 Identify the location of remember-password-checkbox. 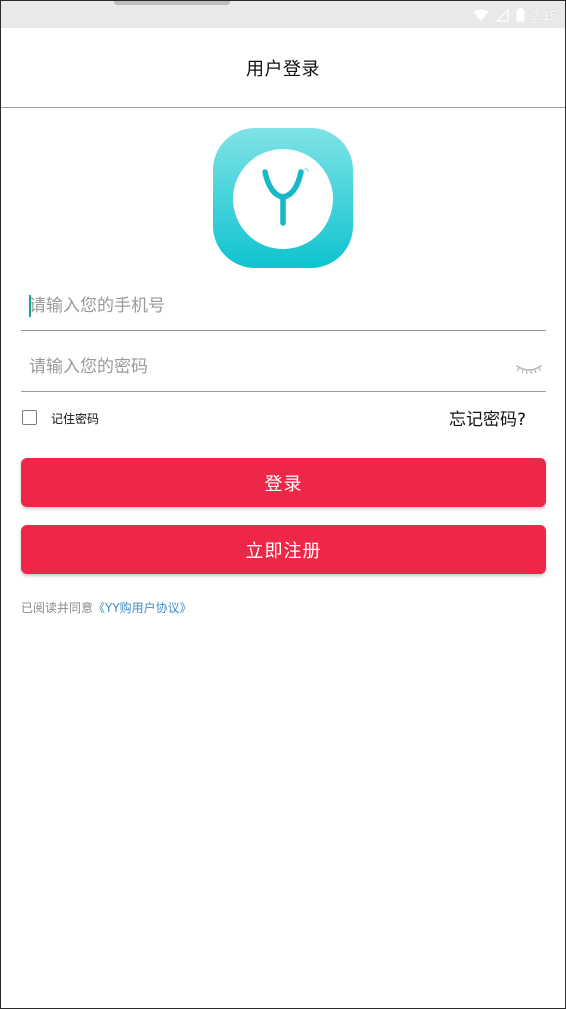
(29, 417).